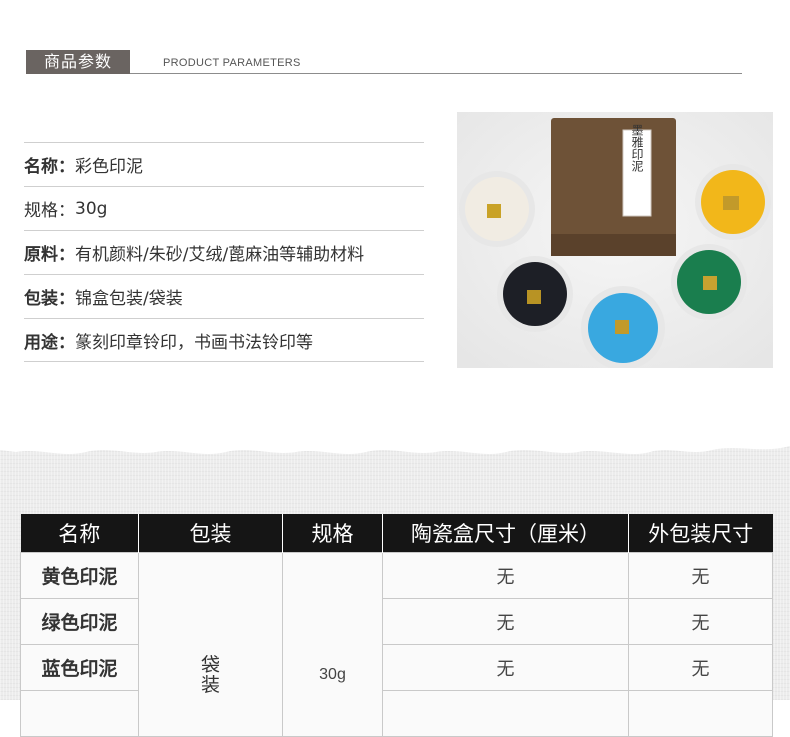  Describe the element at coordinates (232, 63) in the screenshot. I see `section-subtitle: PRODUCT PARAMETERS` at that location.